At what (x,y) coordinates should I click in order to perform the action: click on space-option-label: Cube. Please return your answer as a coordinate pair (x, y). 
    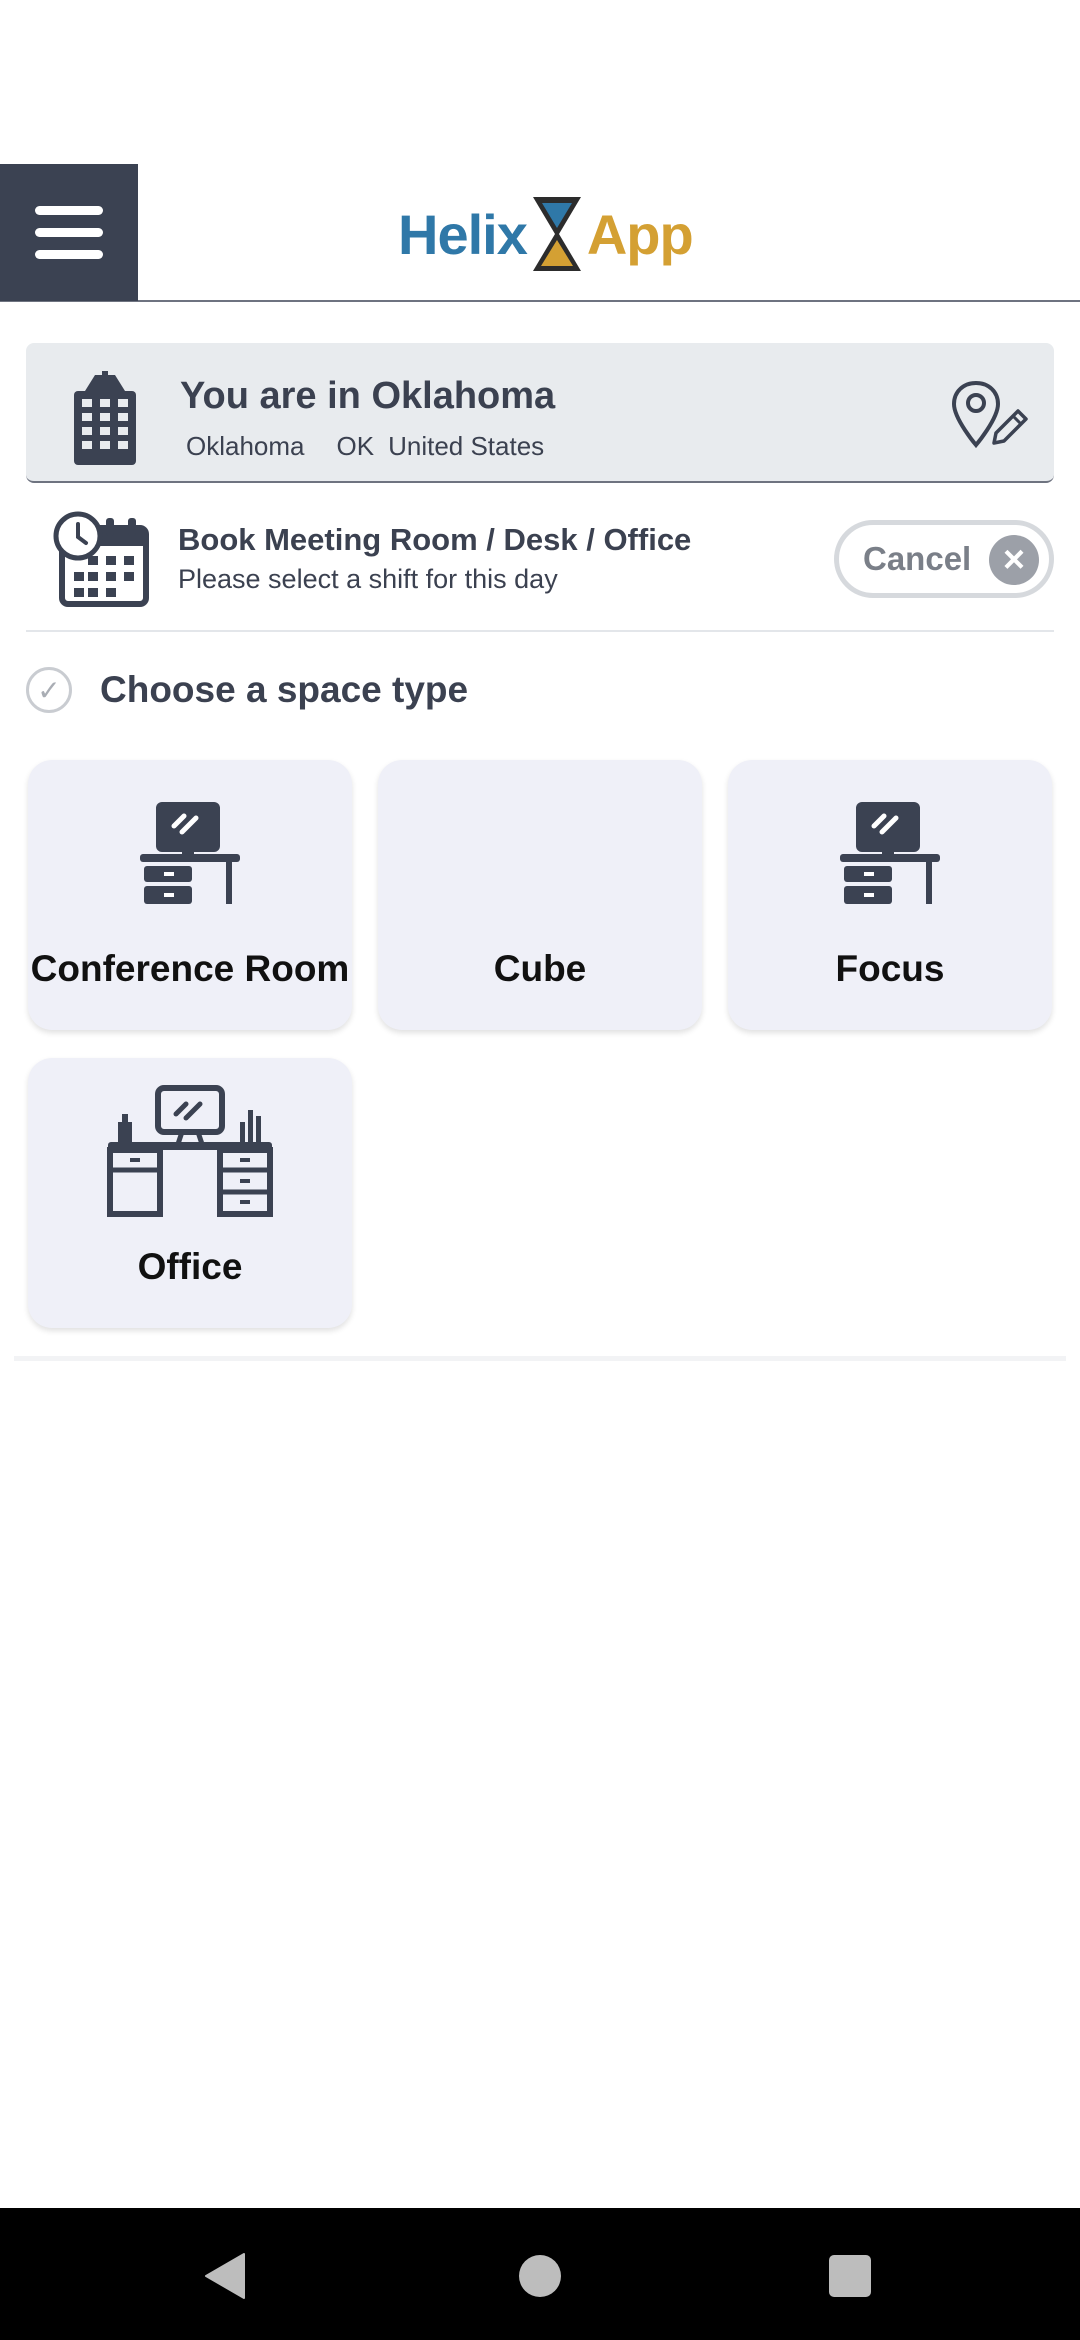
    Looking at the image, I should click on (540, 968).